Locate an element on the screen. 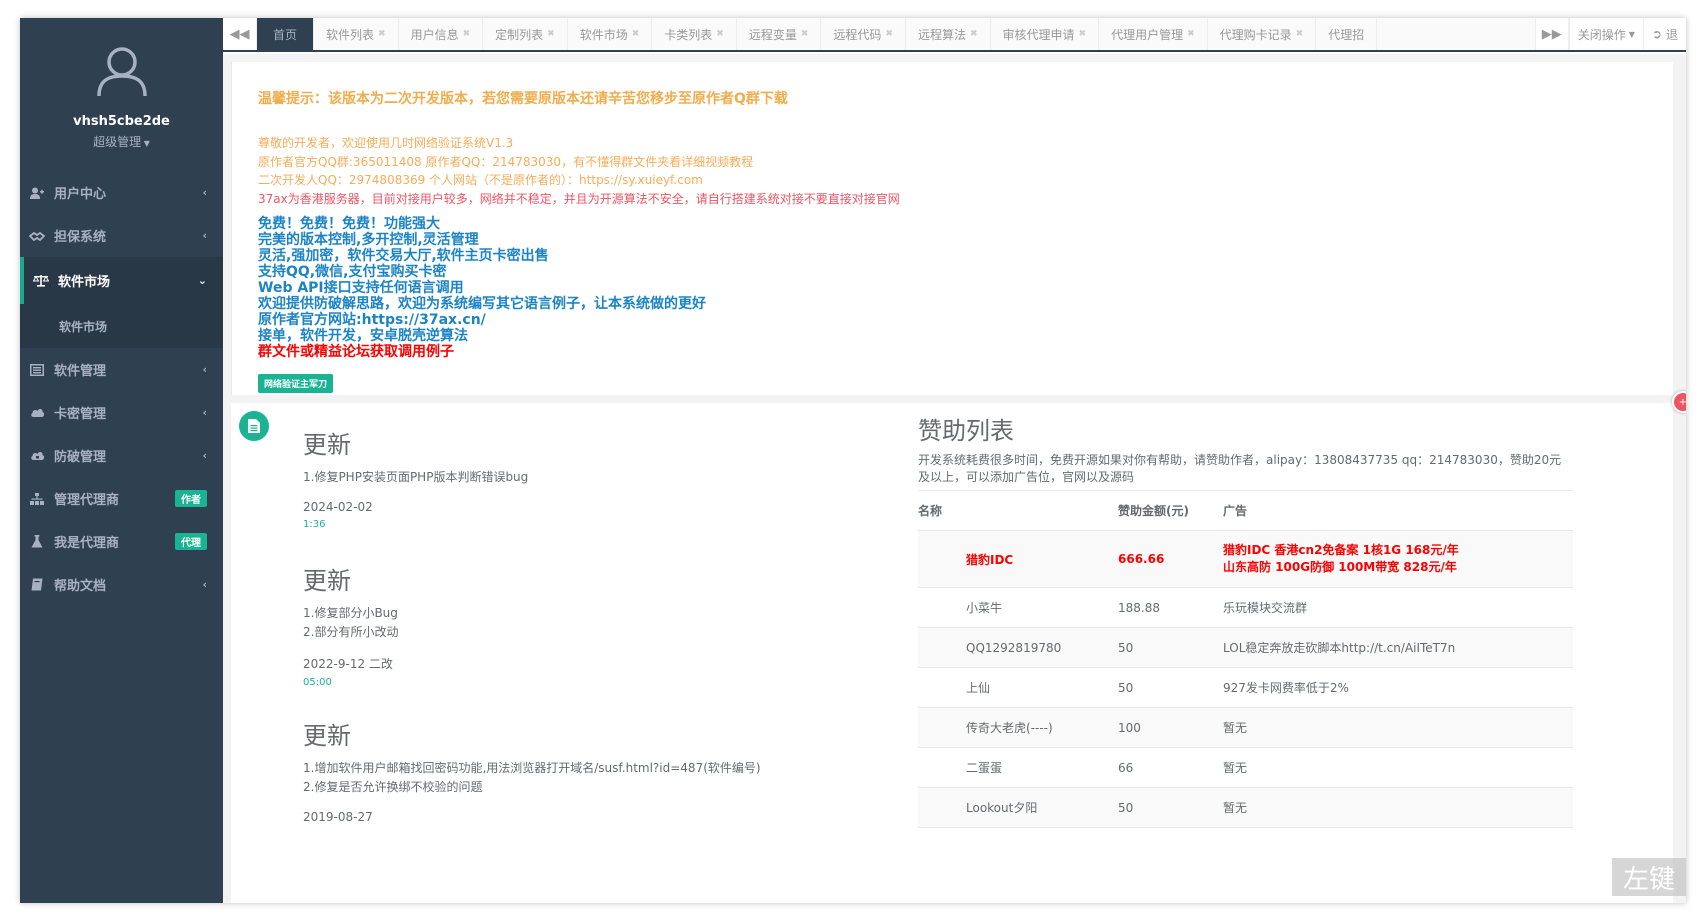 The image size is (1706, 923). table-row: Lookout夕阳 50 暂无 is located at coordinates (1245, 807).